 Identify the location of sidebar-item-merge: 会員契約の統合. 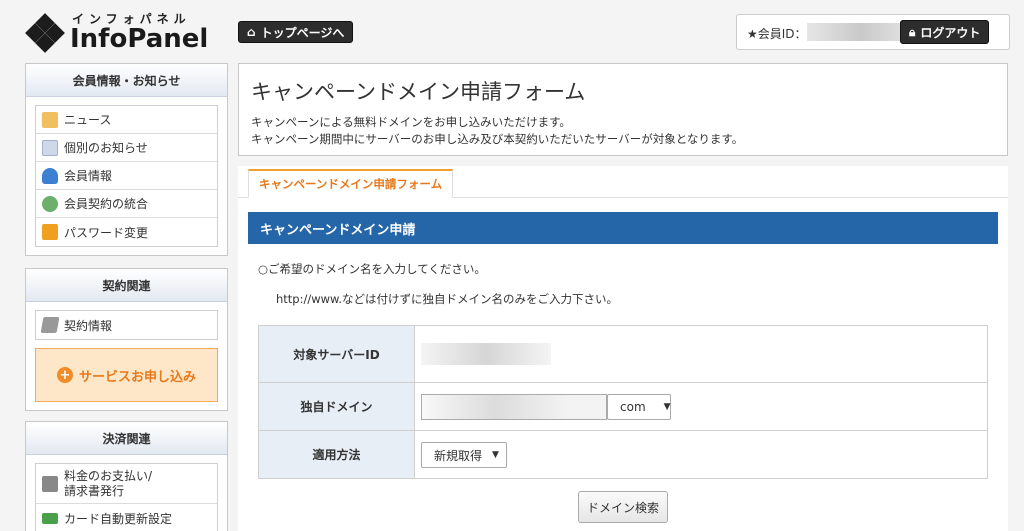
(126, 204).